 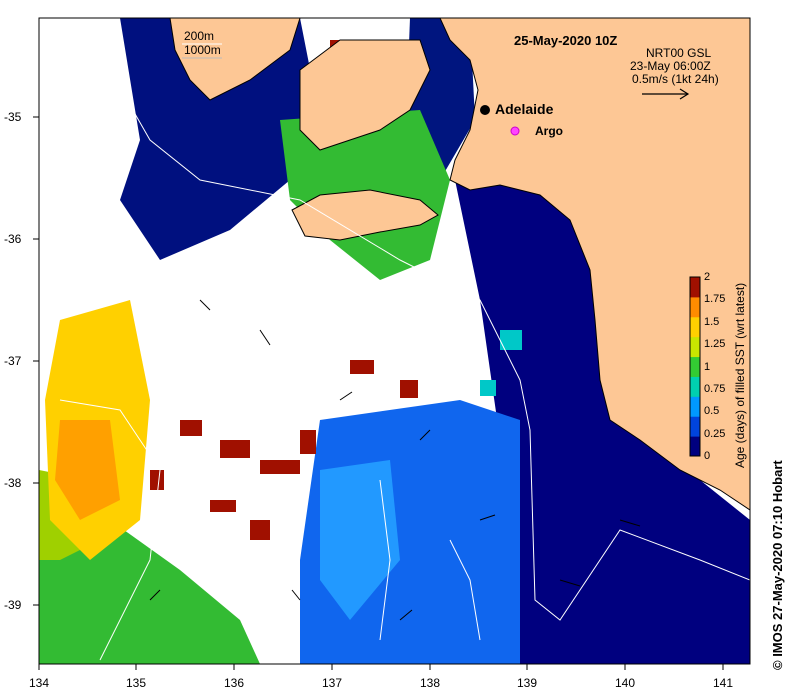 I want to click on y-tick-37: -37, so click(x=13, y=361).